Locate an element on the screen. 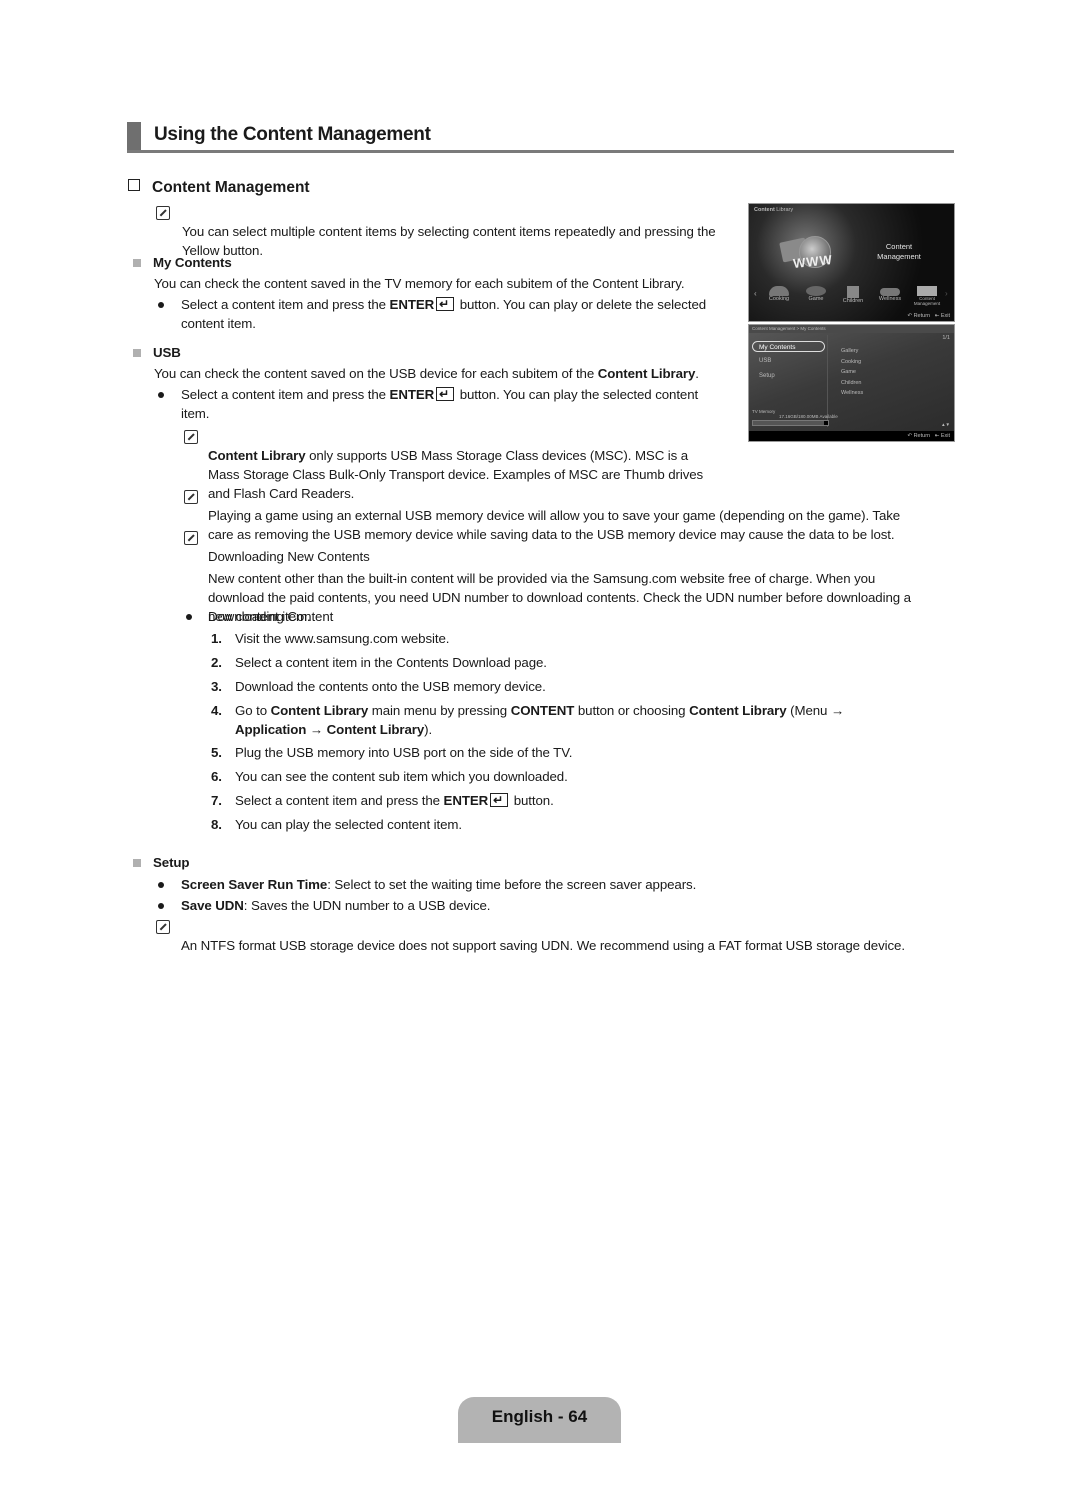  section-title-bar: Using the Content Management is located at coordinates (540, 137).